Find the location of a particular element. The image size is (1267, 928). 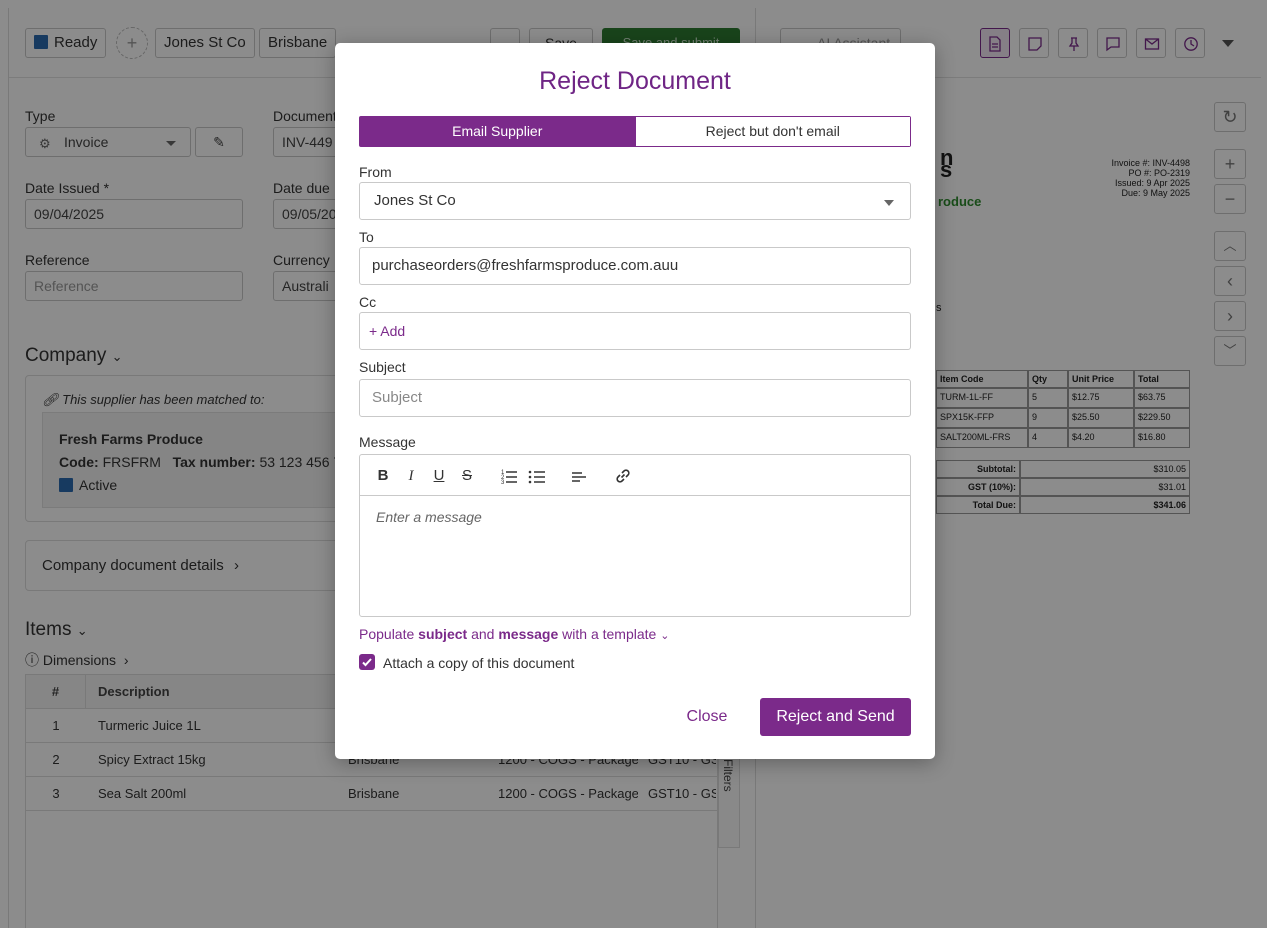

attach-document-label: Attach a copy of this document is located at coordinates (478, 663).